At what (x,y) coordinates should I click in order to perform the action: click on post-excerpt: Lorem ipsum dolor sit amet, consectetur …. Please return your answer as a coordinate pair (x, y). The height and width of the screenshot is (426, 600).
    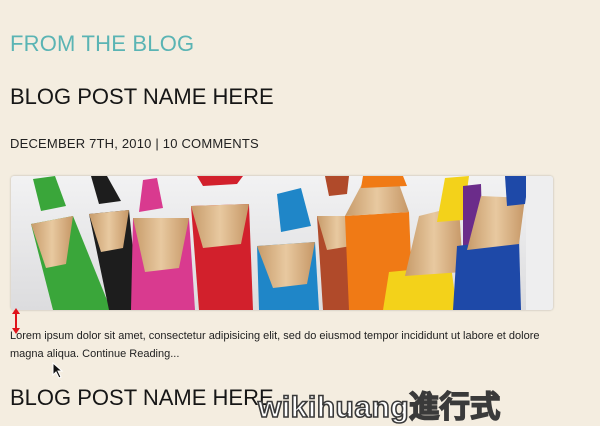
    Looking at the image, I should click on (282, 345).